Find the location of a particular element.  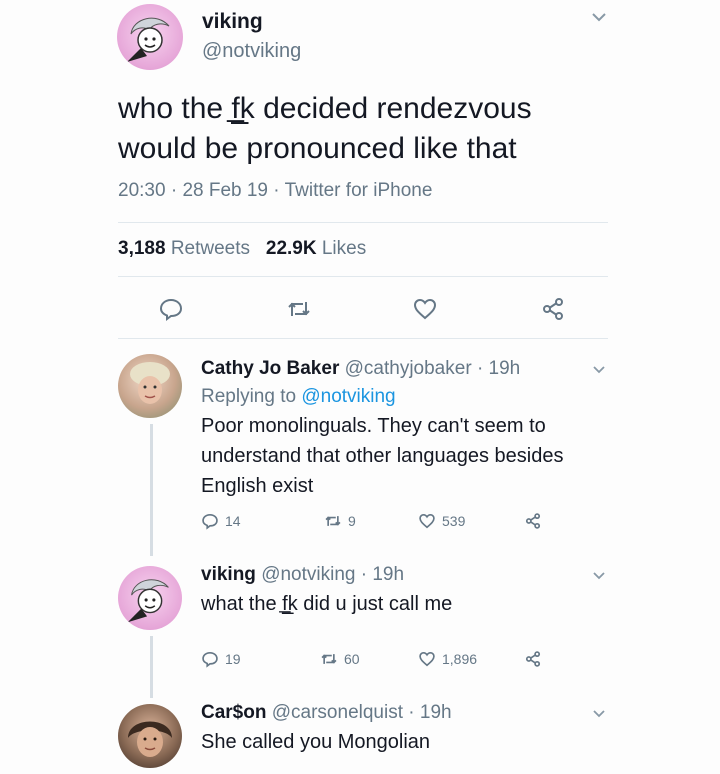

likes-label: Likes is located at coordinates (344, 248).